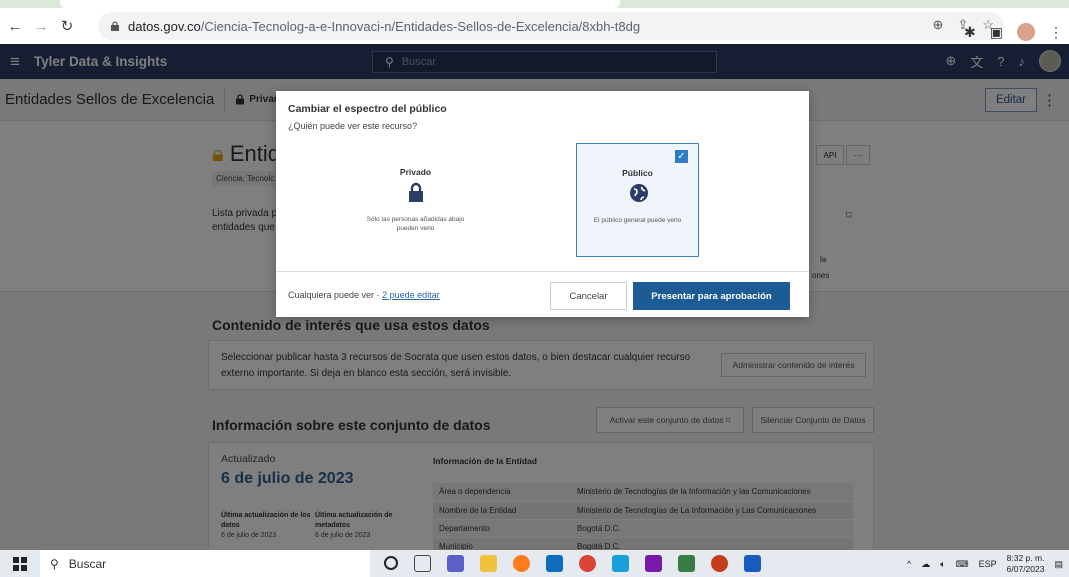  Describe the element at coordinates (1026, 32) in the screenshot. I see `profile-avatar` at that location.